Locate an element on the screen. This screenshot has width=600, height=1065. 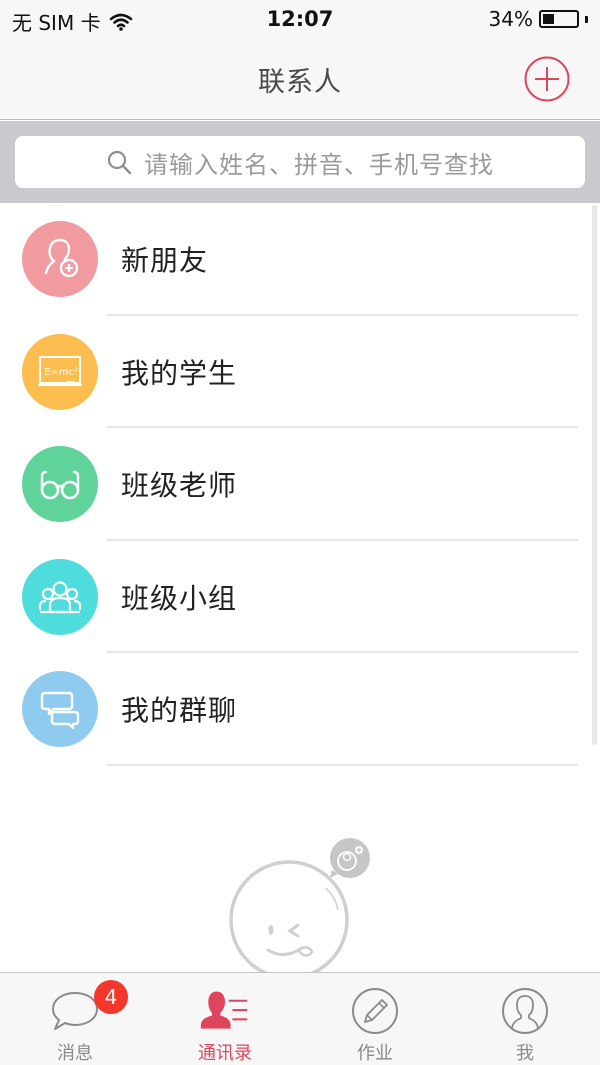
tab-bar: 4 消息 通讯录 作业 我 is located at coordinates (300, 1018).